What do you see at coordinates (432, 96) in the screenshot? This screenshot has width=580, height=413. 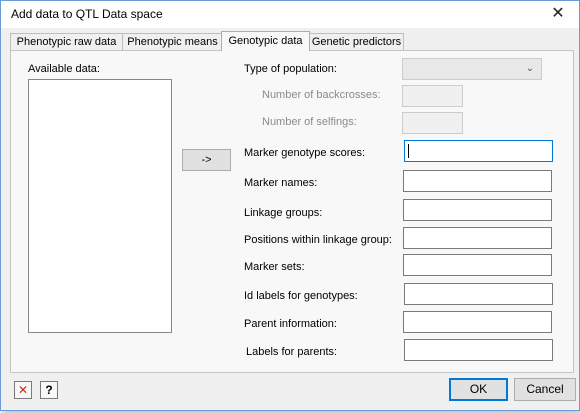 I see `number-of-backcrosses-field` at bounding box center [432, 96].